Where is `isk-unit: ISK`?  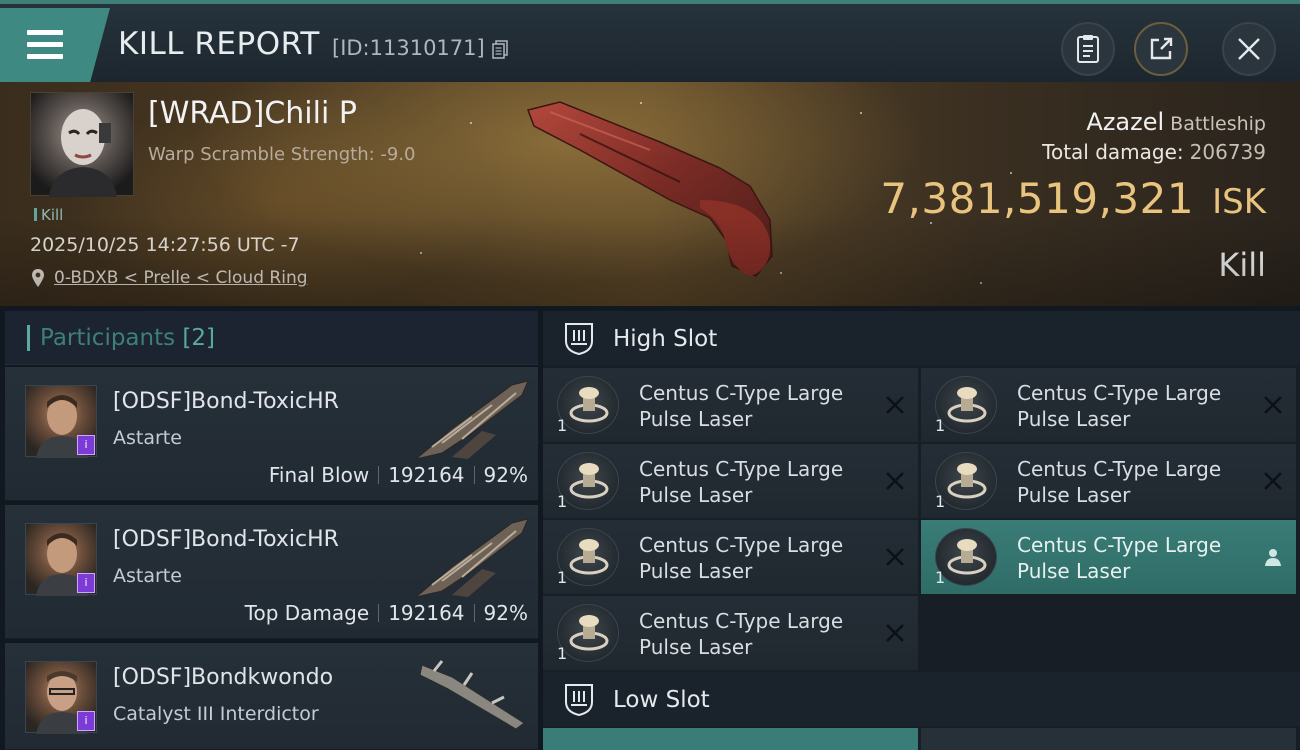 isk-unit: ISK is located at coordinates (1239, 202).